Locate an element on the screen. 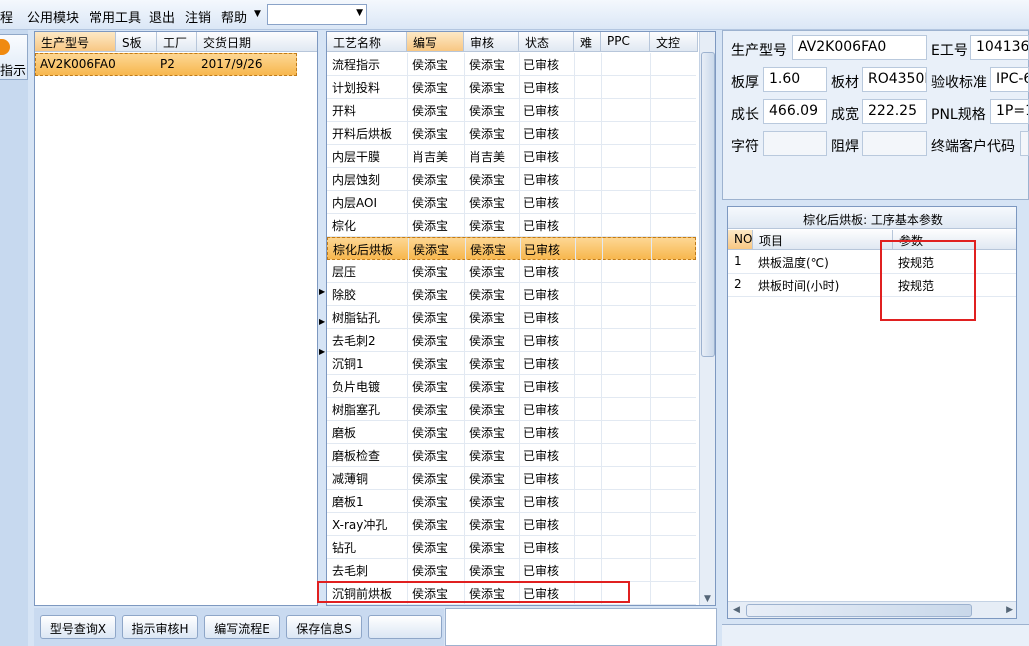 This screenshot has width=1029, height=646. table-row: AV2K006FA0 P2 2017/9/26 is located at coordinates (166, 64).